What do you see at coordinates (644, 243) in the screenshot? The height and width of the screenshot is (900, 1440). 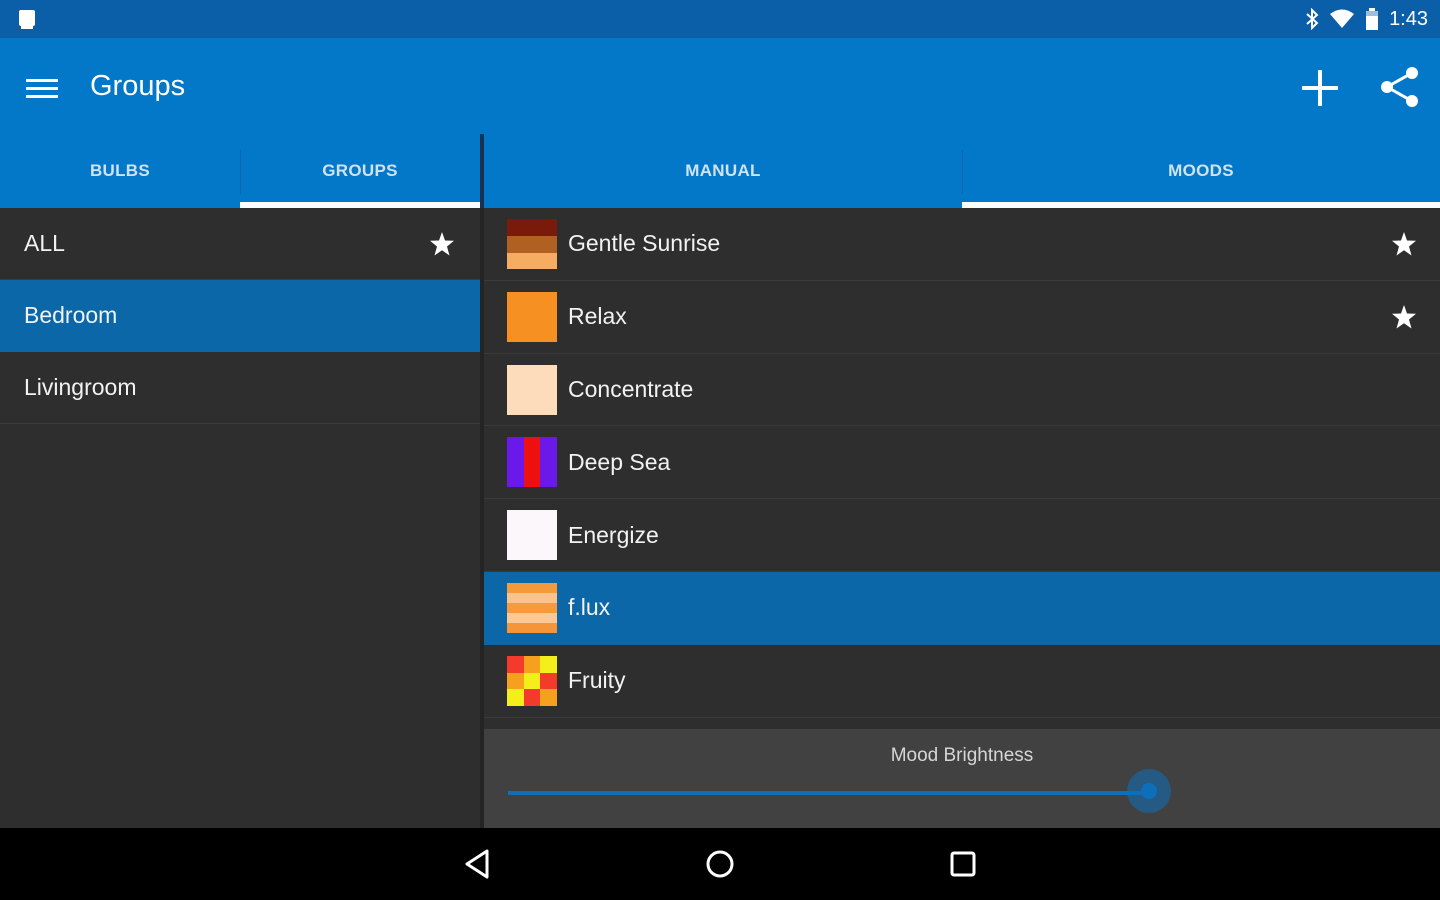 I see `mood-label: Gentle Sunrise` at bounding box center [644, 243].